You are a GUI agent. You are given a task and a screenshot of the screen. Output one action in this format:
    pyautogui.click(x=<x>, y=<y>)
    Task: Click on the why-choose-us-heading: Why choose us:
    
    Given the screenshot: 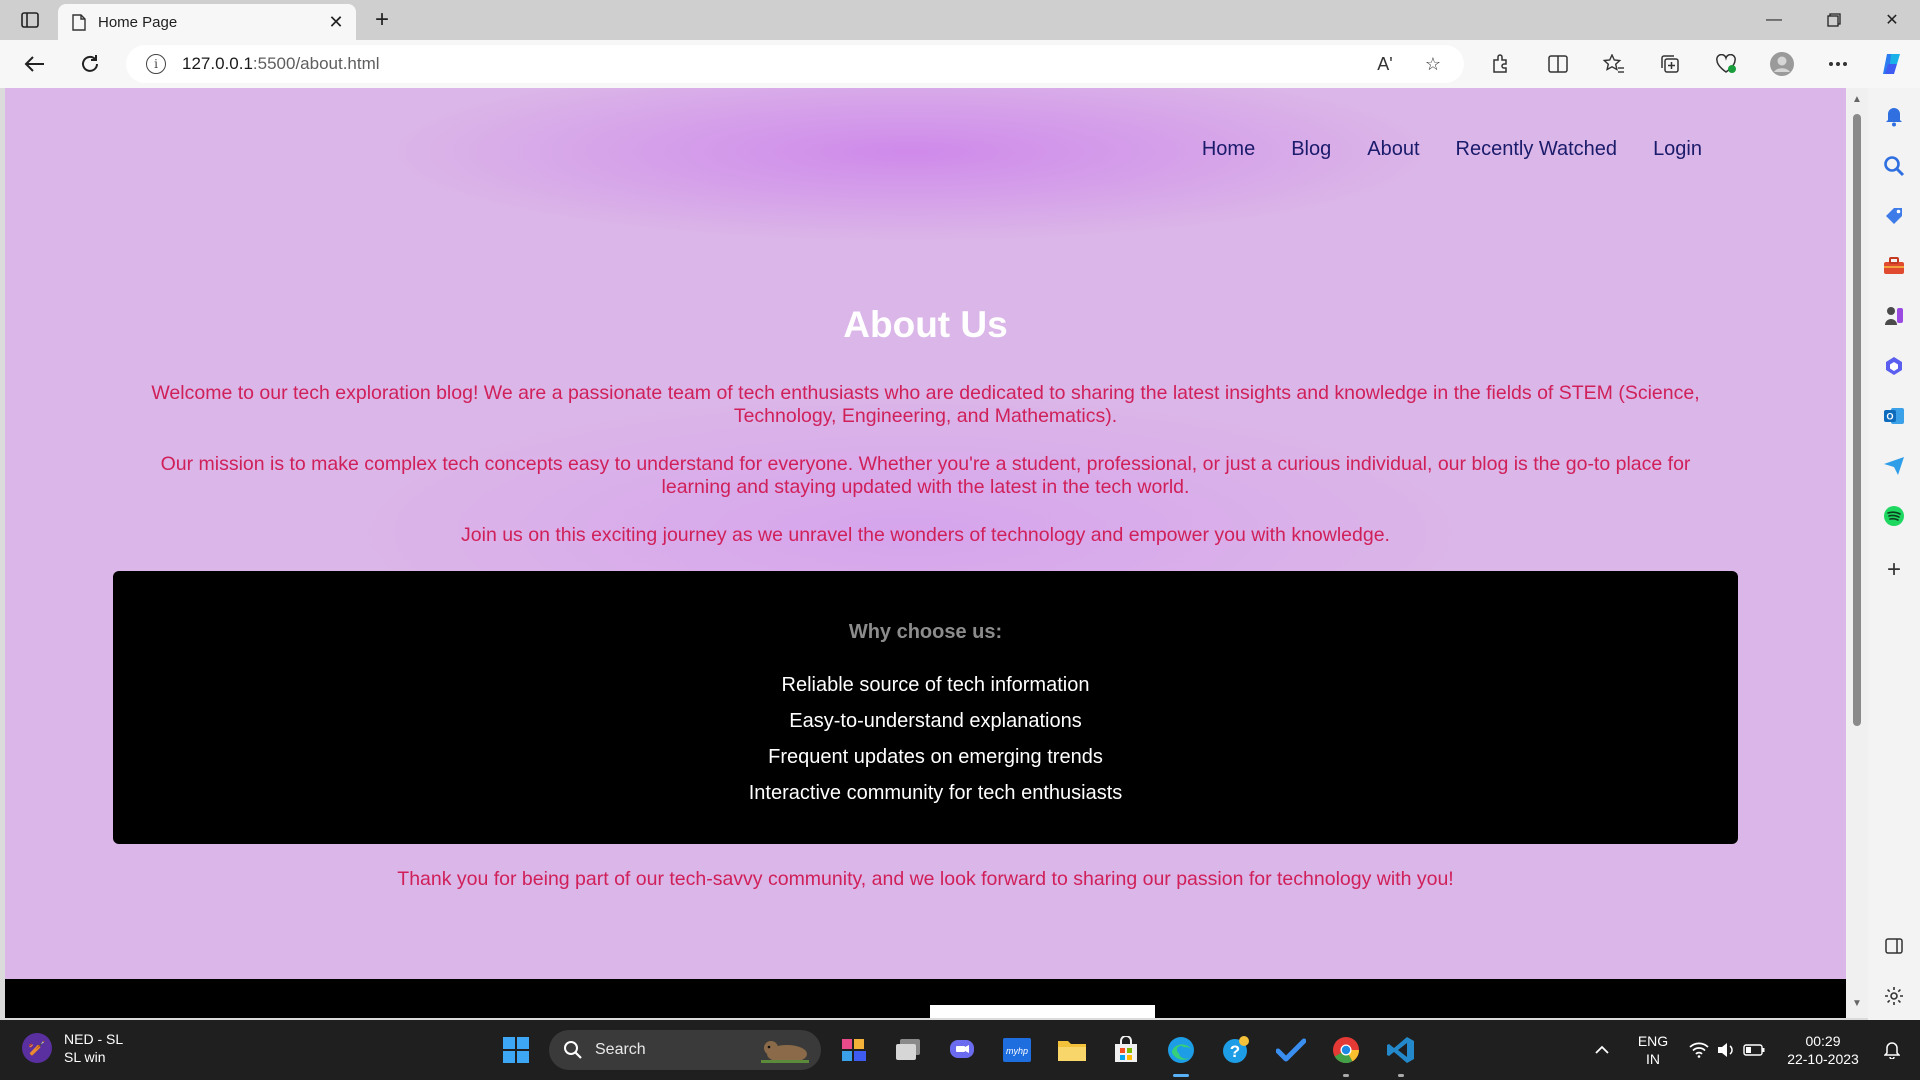 What is the action you would take?
    pyautogui.click(x=925, y=632)
    